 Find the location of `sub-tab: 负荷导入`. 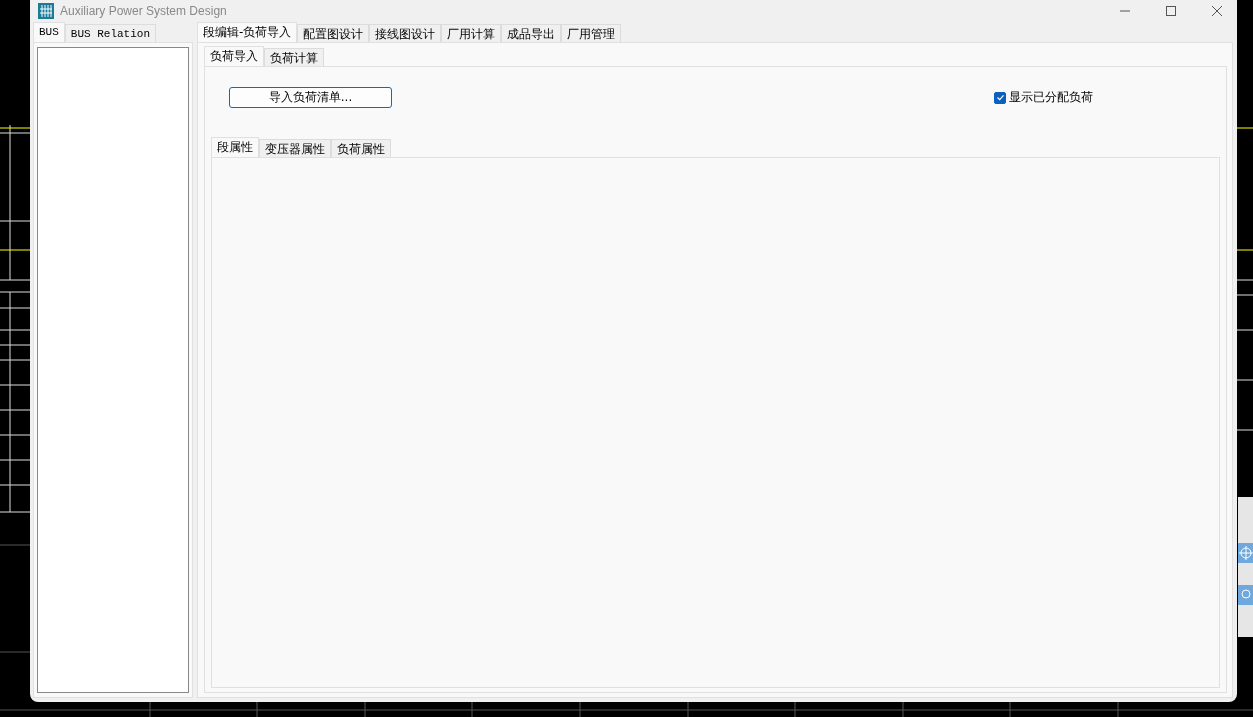

sub-tab: 负荷导入 is located at coordinates (234, 56).